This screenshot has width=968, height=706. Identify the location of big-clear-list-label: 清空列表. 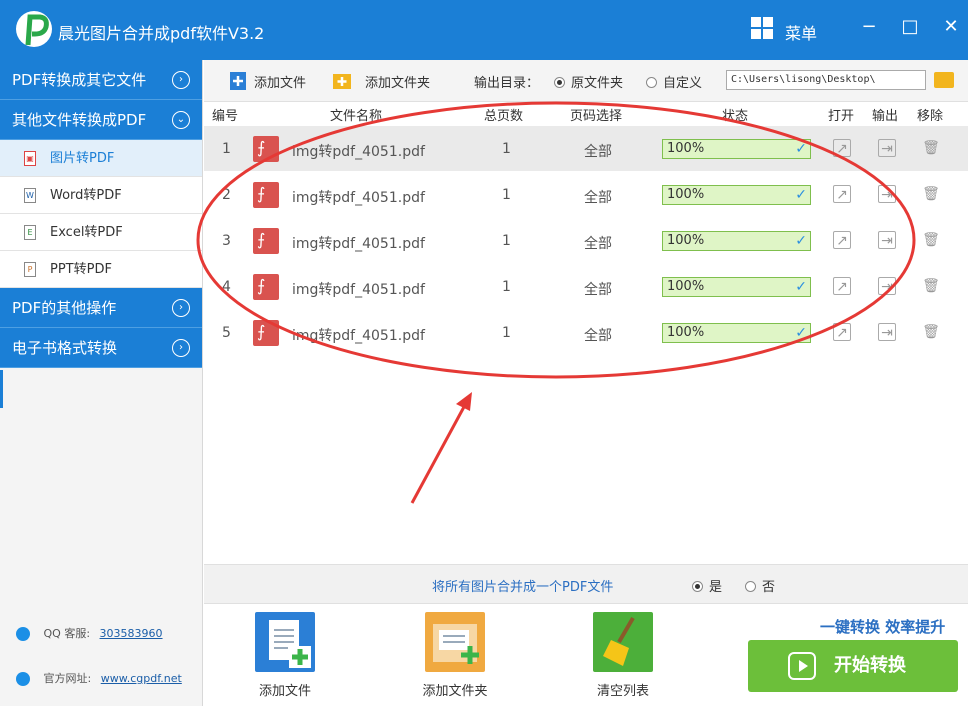
(622, 691).